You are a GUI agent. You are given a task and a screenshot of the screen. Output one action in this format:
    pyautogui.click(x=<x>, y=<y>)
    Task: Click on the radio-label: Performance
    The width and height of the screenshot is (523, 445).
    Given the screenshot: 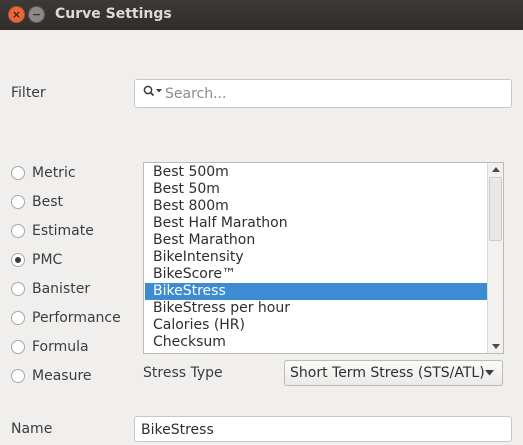 What is the action you would take?
    pyautogui.click(x=76, y=318)
    